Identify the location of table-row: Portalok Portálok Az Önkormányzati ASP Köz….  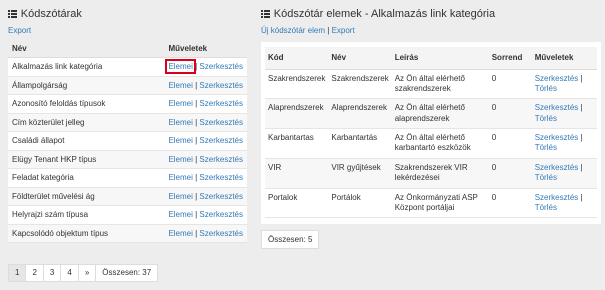
(431, 203).